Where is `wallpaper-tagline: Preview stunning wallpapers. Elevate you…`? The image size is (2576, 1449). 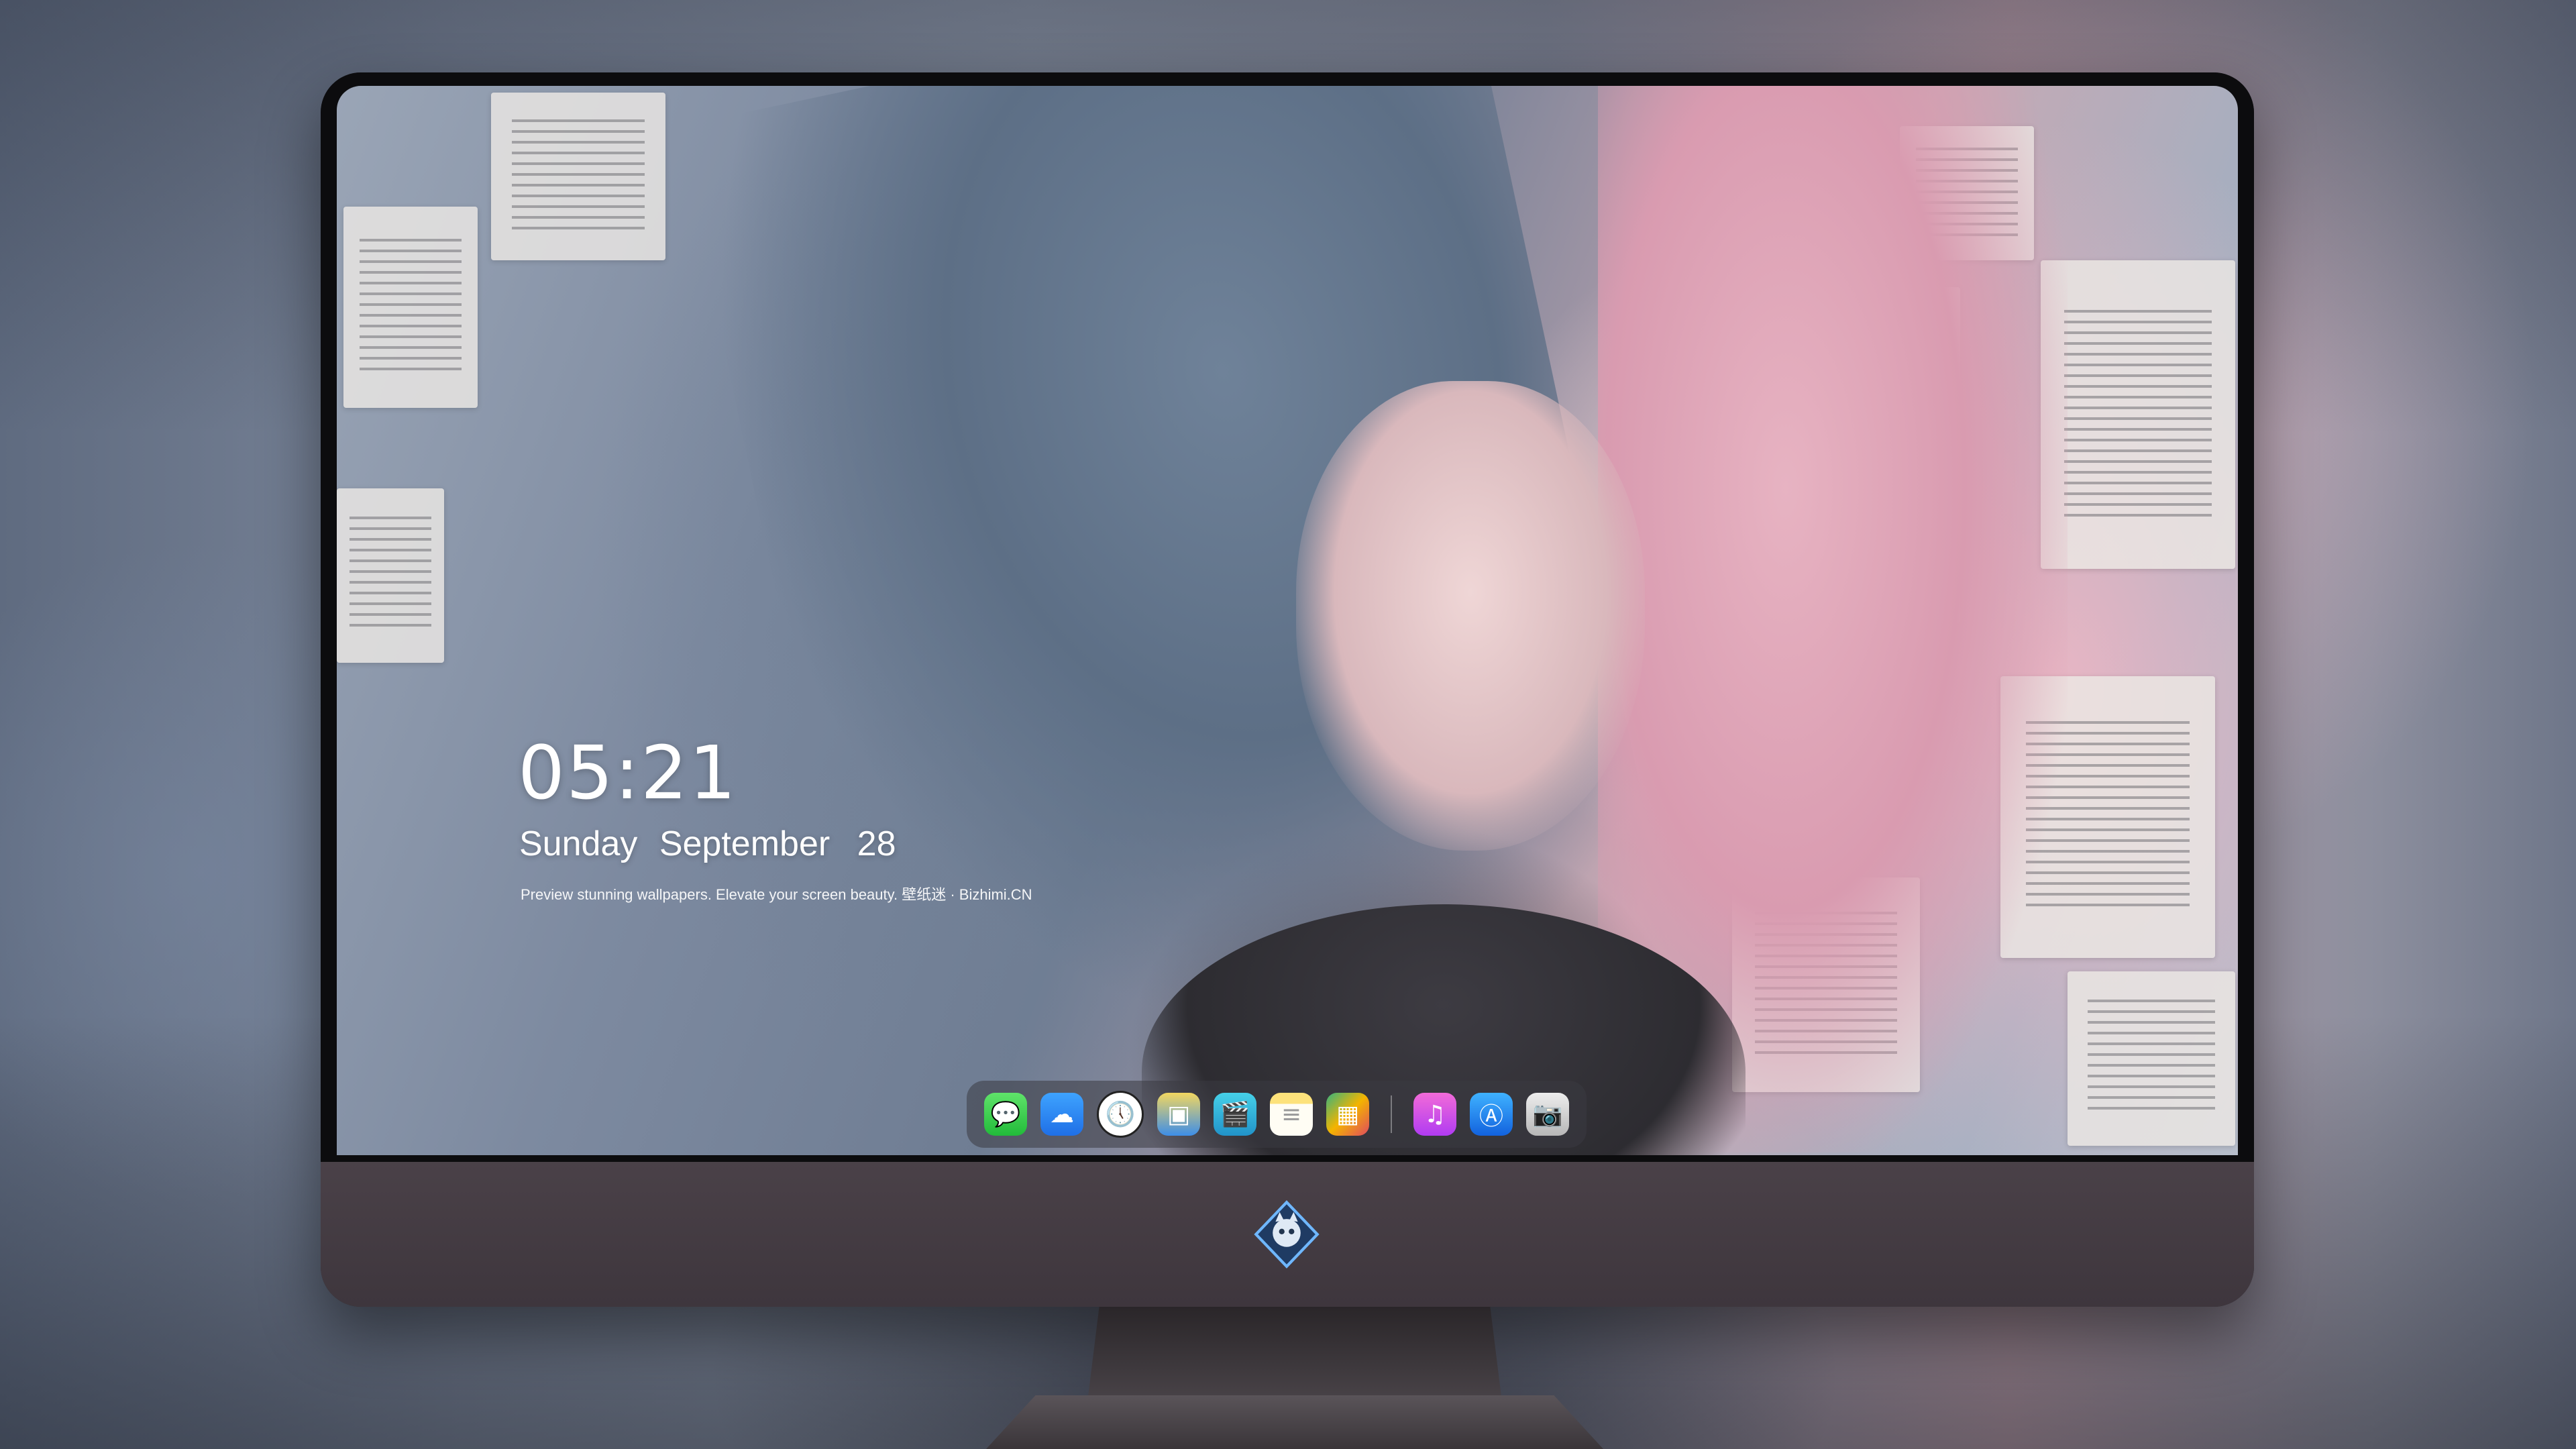 wallpaper-tagline: Preview stunning wallpapers. Elevate you… is located at coordinates (776, 894).